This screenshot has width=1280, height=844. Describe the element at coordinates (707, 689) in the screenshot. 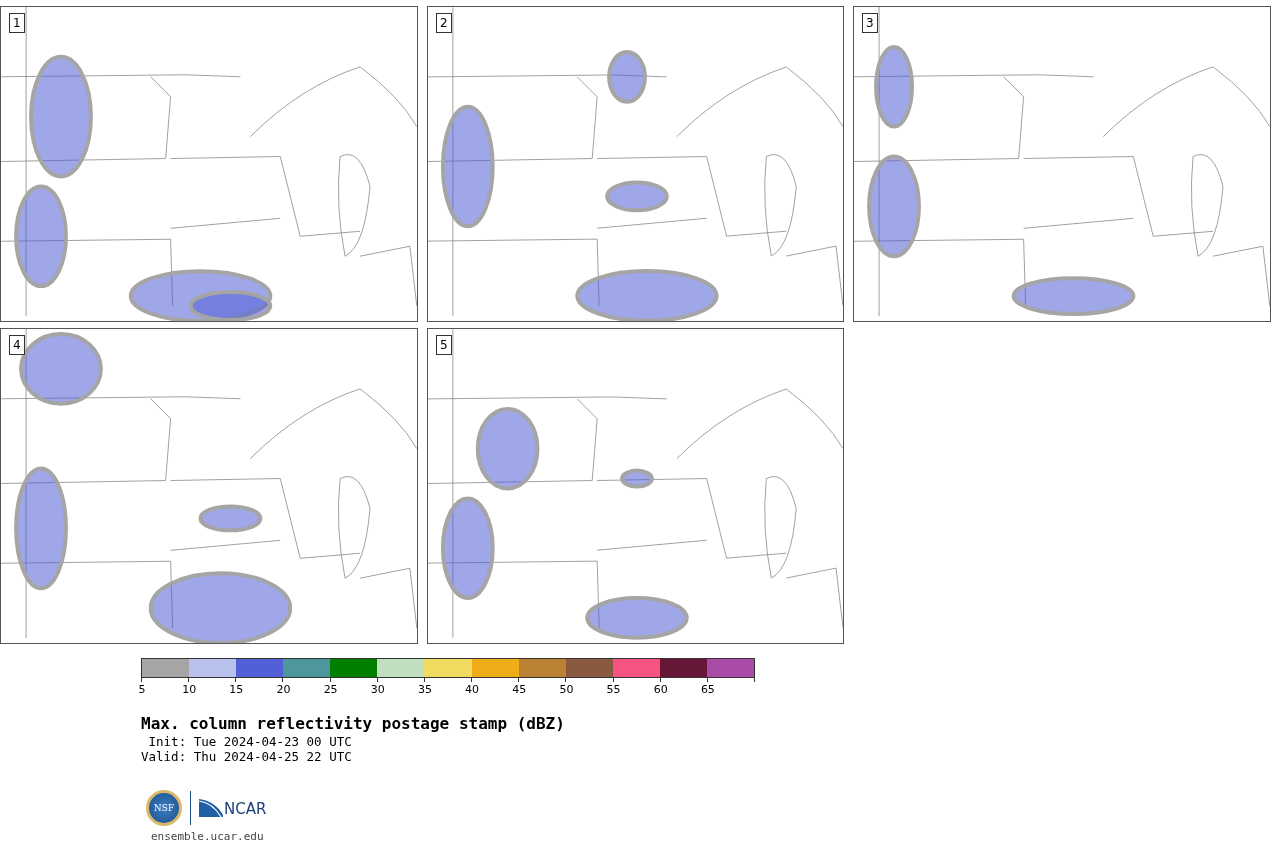

I see `tick-label: 65` at that location.